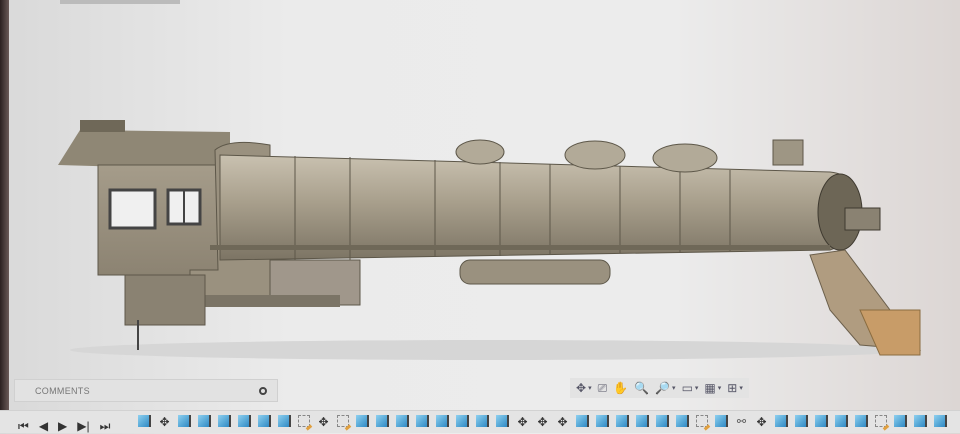  Describe the element at coordinates (62, 390) in the screenshot. I see `comments-label: COMMENTS` at that location.